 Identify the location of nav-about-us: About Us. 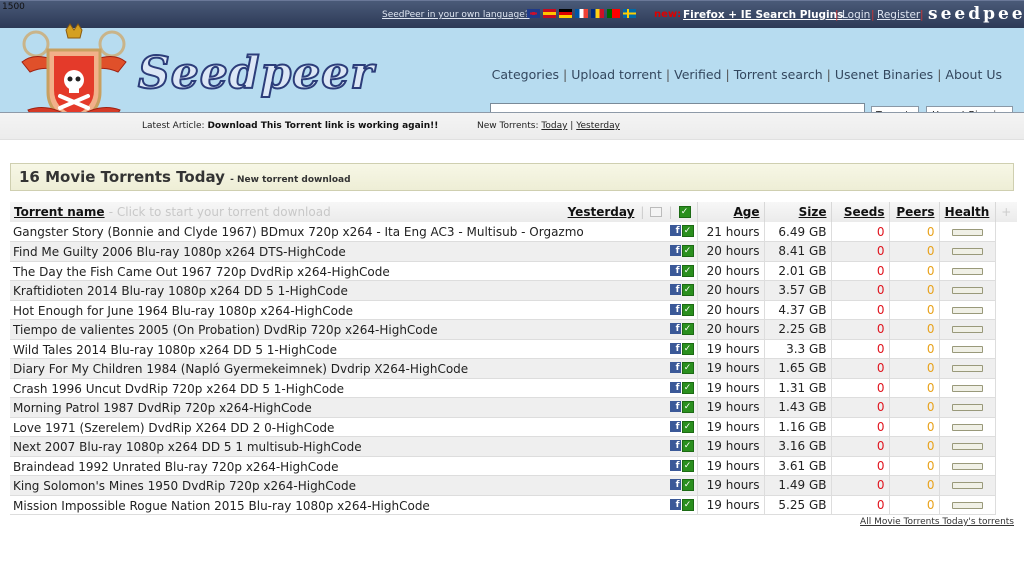
(973, 74).